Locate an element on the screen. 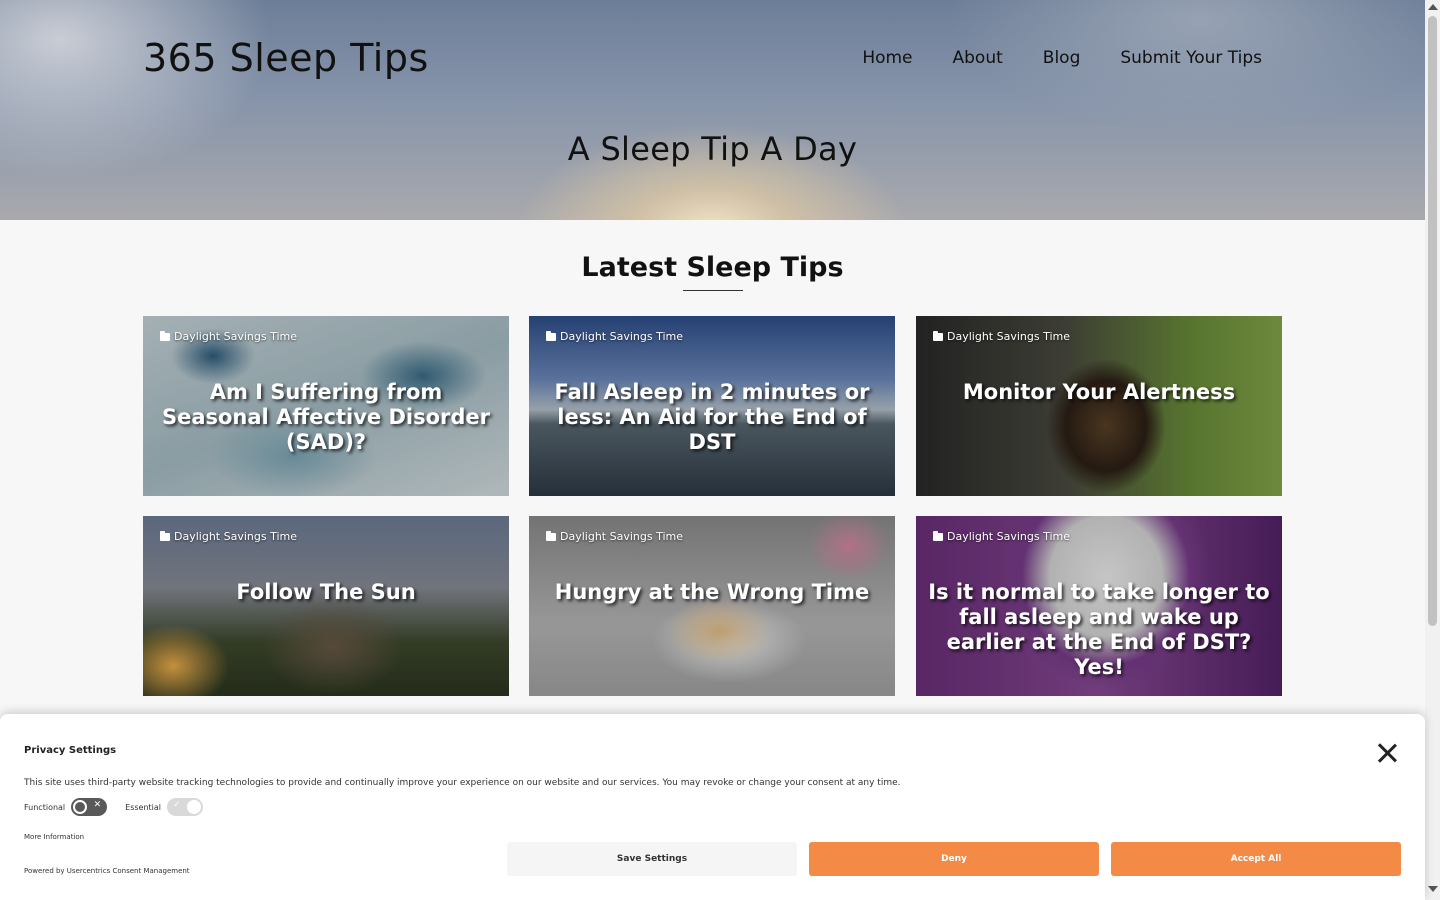 This screenshot has height=900, width=1440. nav-blog: Blog is located at coordinates (1062, 58).